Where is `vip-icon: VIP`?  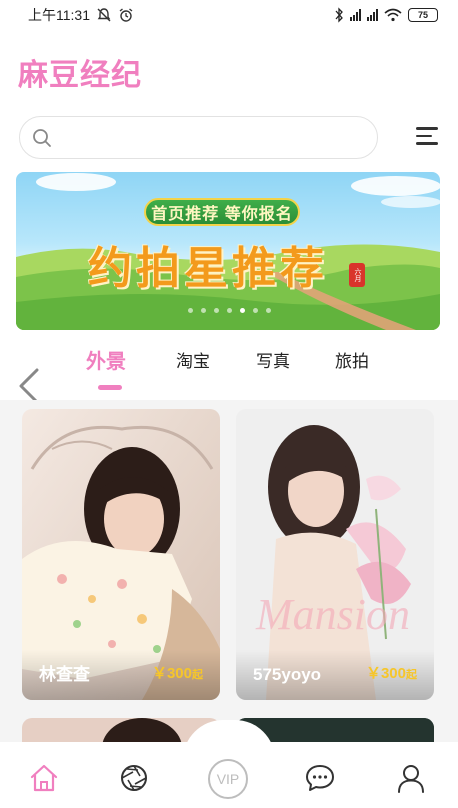 vip-icon: VIP is located at coordinates (228, 779).